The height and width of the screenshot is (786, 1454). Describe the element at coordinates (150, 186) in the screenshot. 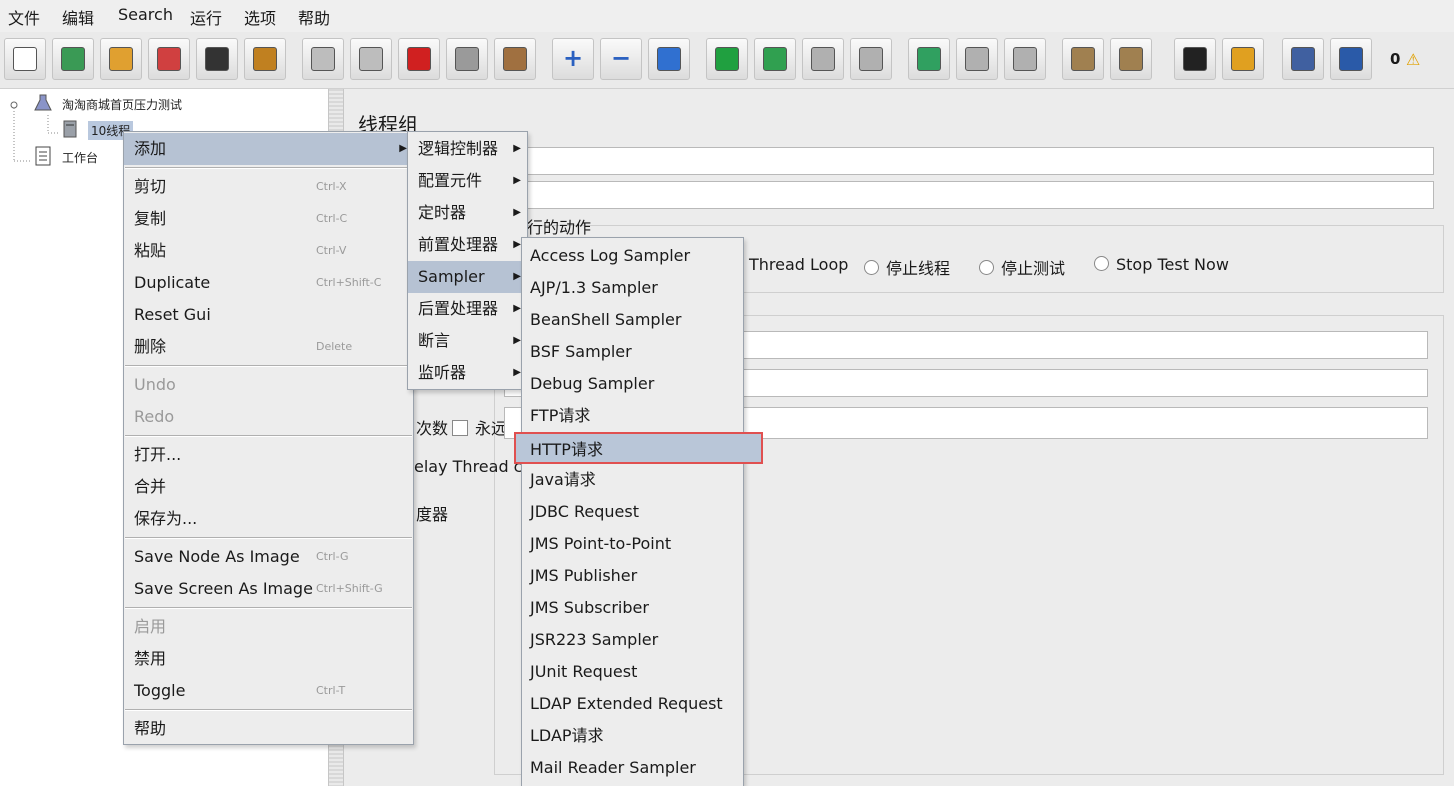

I see `menu-item-label: 剪切` at that location.